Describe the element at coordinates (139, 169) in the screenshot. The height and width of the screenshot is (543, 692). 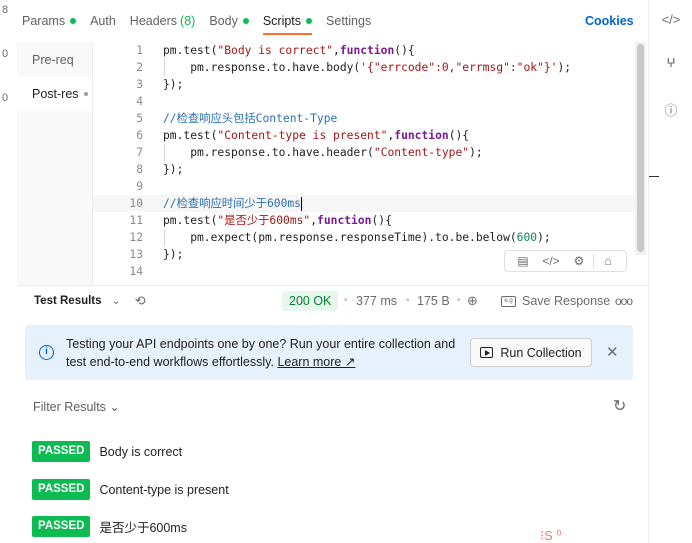
I see `line-number: 8` at that location.